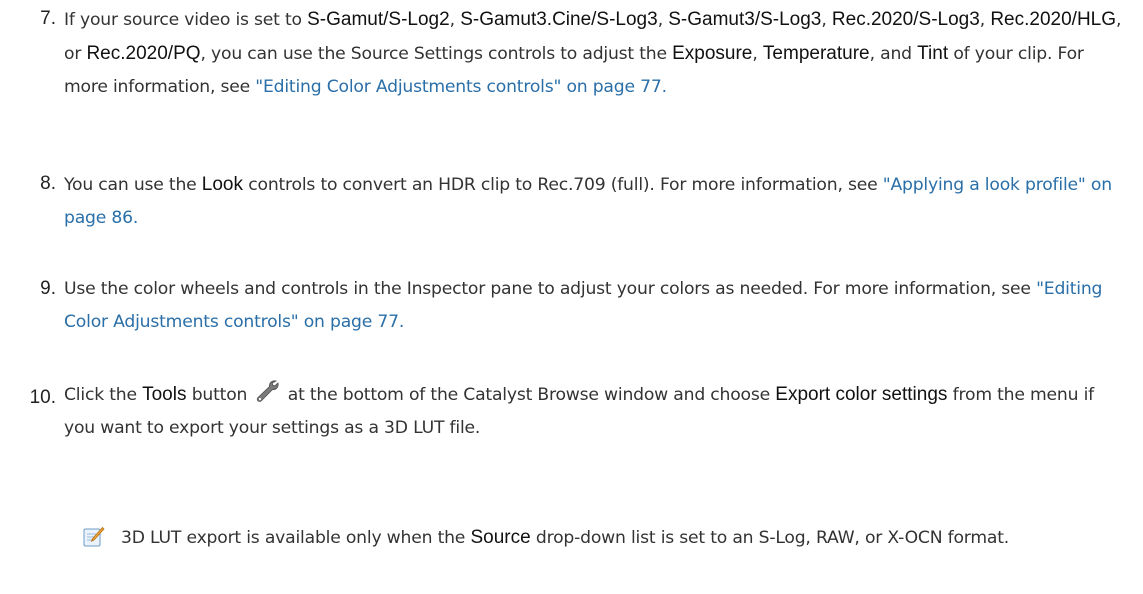 This screenshot has width=1143, height=594. What do you see at coordinates (296, 538) in the screenshot?
I see `text-run: 3D LUT export is available only when the` at bounding box center [296, 538].